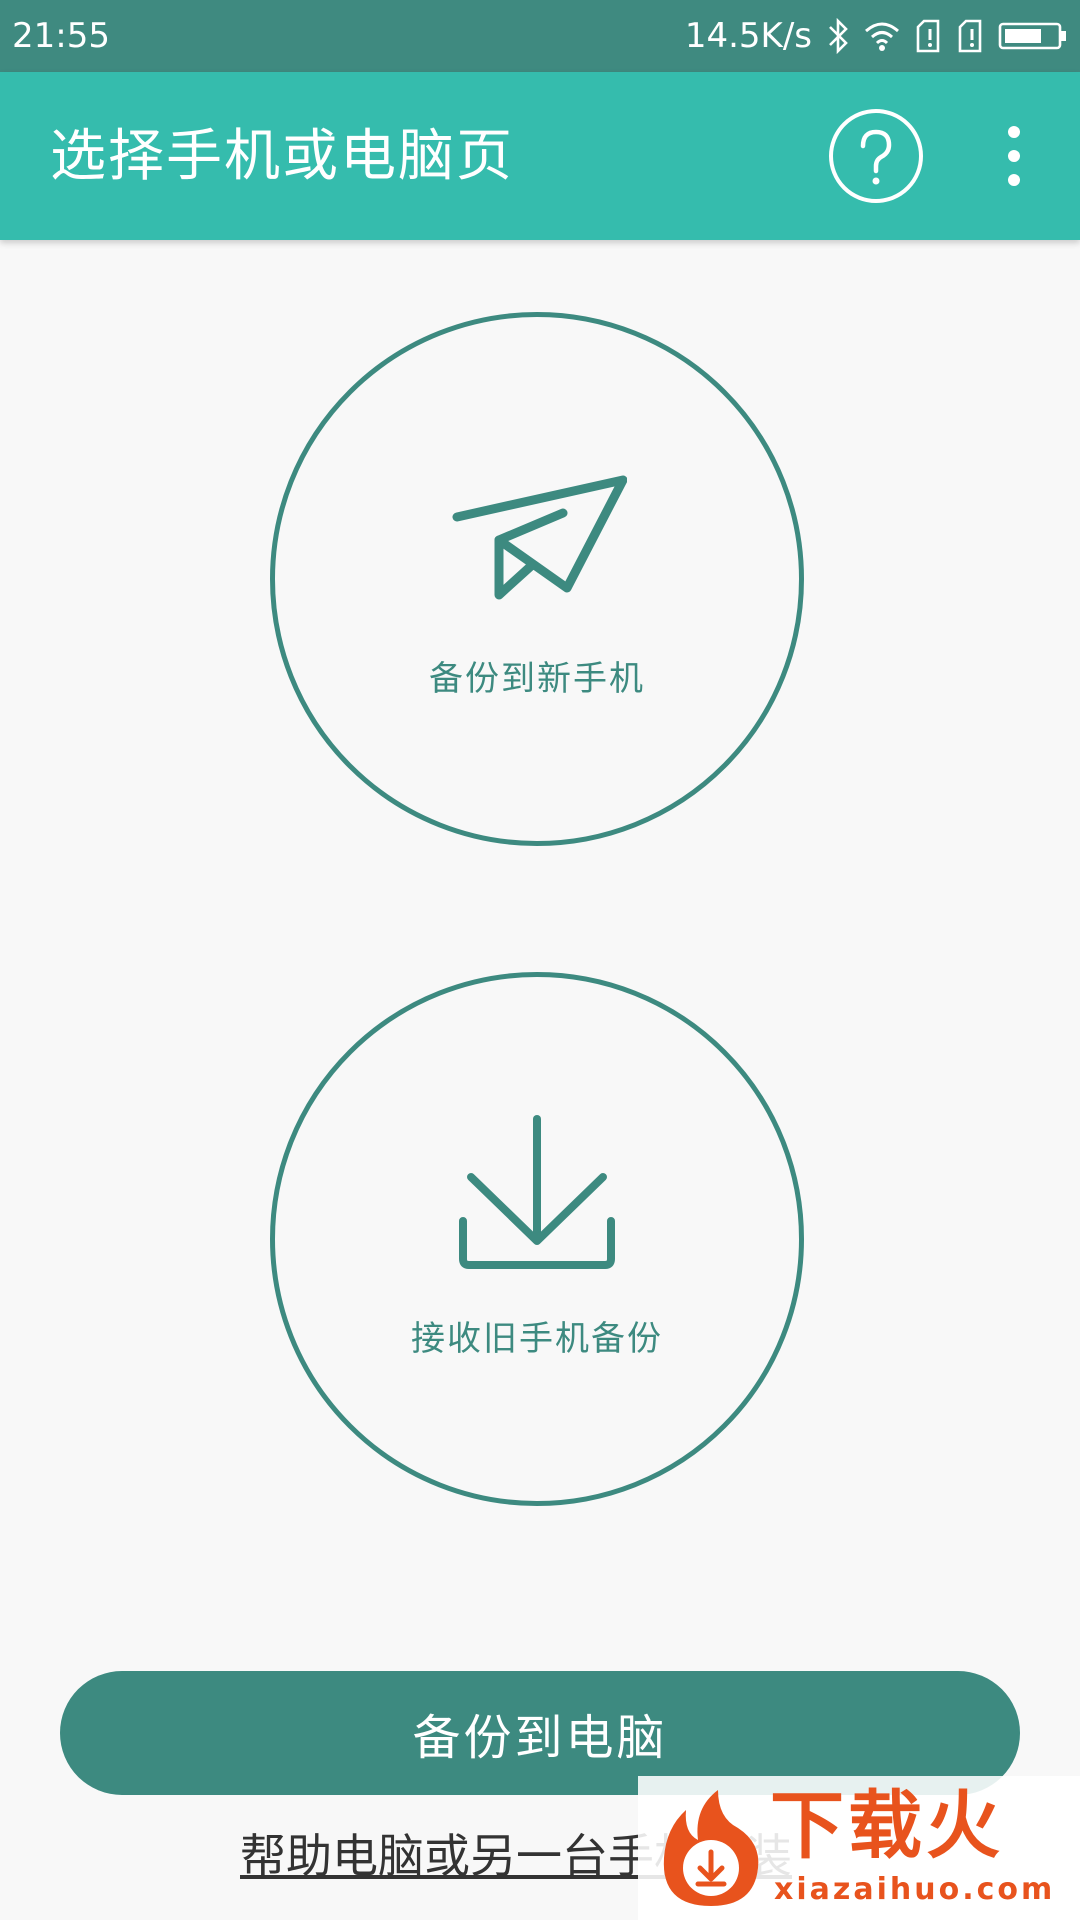 The image size is (1080, 1920). I want to click on backup-to-new-phone-button: 备份到新手机, so click(537, 579).